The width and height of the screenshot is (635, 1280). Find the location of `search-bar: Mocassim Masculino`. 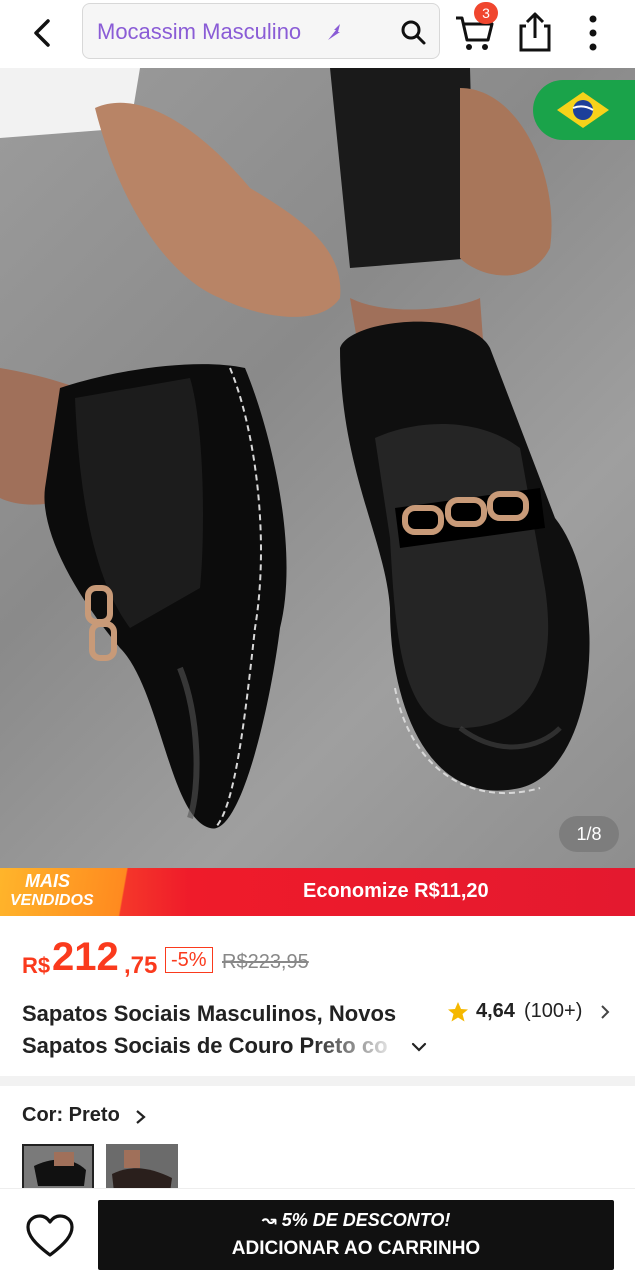

search-bar: Mocassim Masculino is located at coordinates (261, 31).